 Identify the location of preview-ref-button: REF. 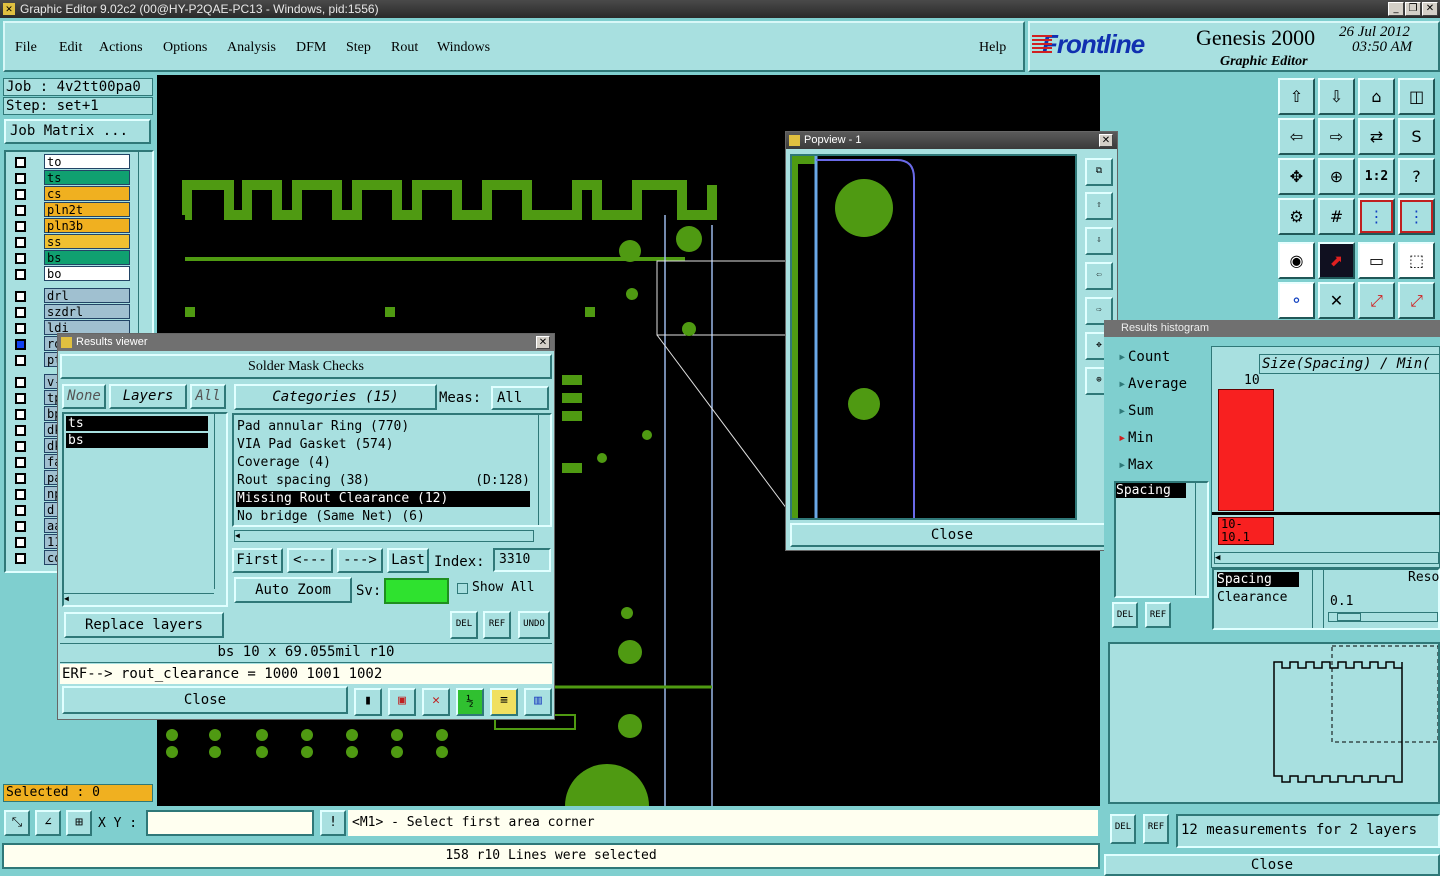
(1156, 829).